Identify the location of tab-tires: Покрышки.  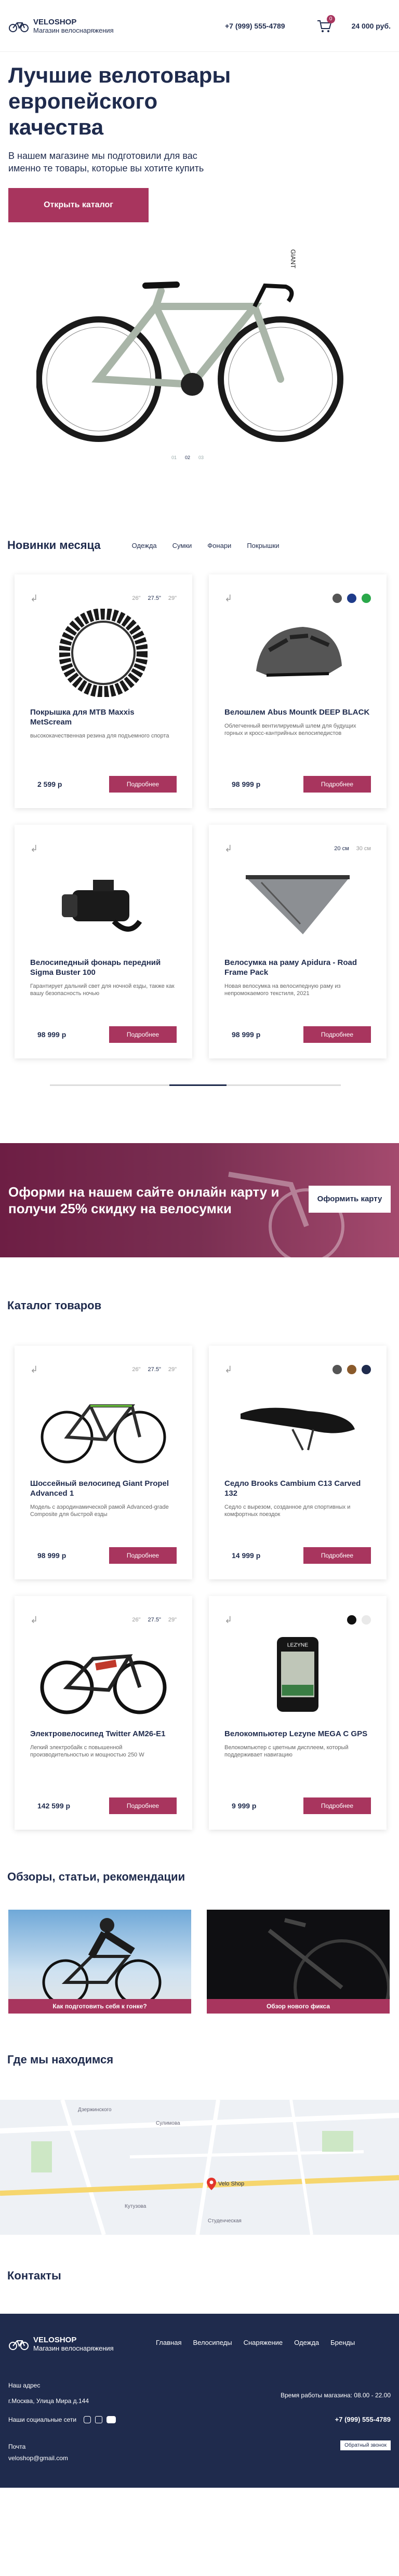
(263, 546).